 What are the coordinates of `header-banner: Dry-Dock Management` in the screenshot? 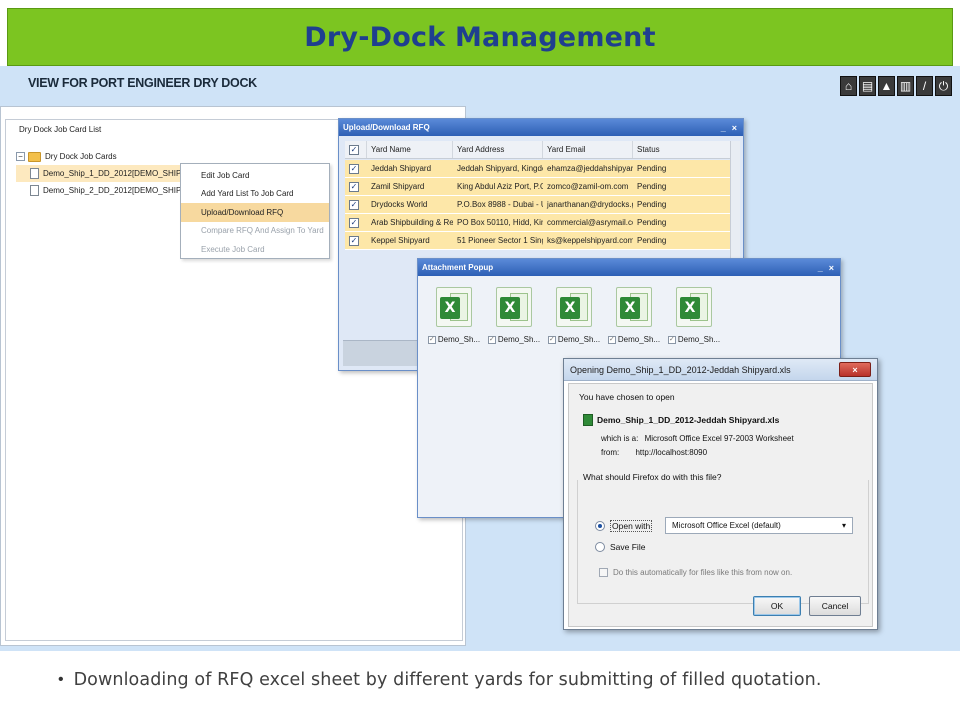 It's located at (480, 37).